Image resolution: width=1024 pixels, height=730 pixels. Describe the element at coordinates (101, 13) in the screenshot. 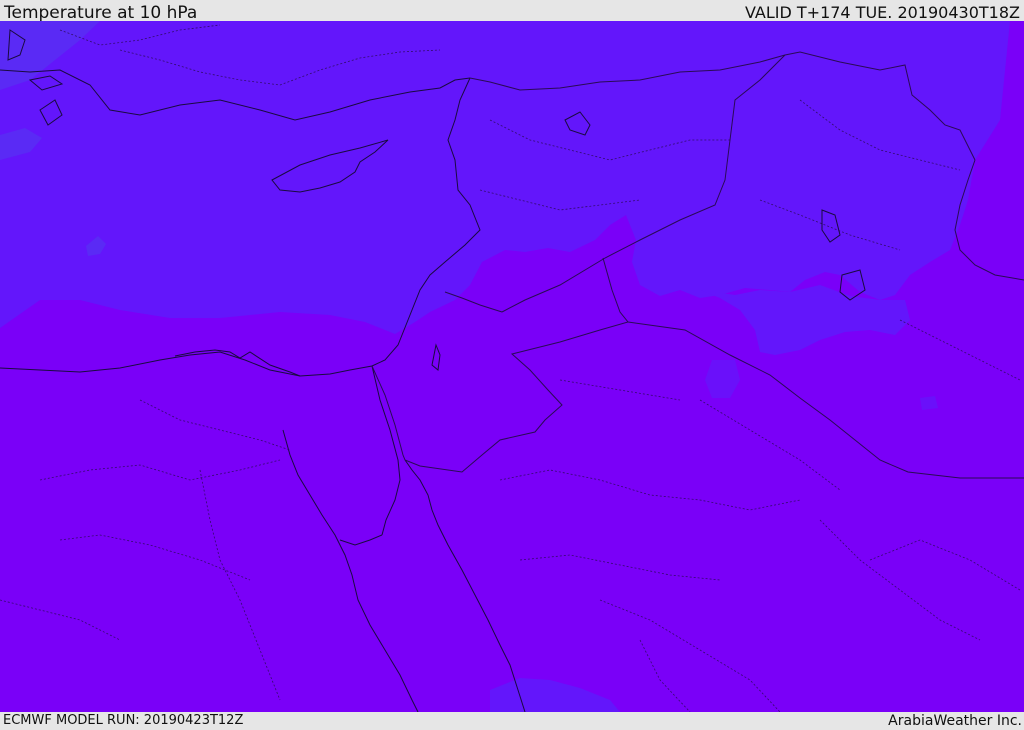

I see `map-title: Temperature at 10 hPa` at that location.